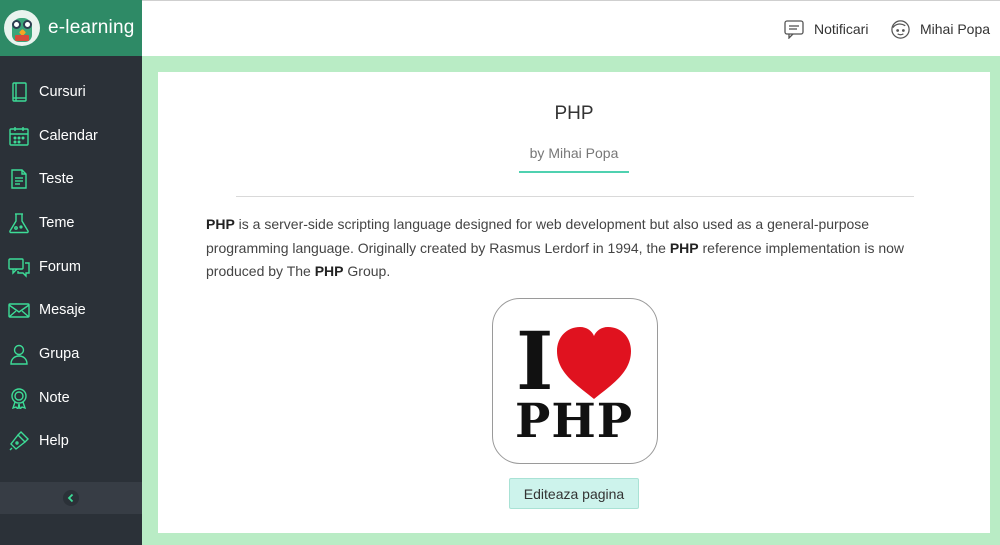 Image resolution: width=1000 pixels, height=545 pixels. I want to click on sidebar-item-cursuri: Cursuri, so click(71, 92).